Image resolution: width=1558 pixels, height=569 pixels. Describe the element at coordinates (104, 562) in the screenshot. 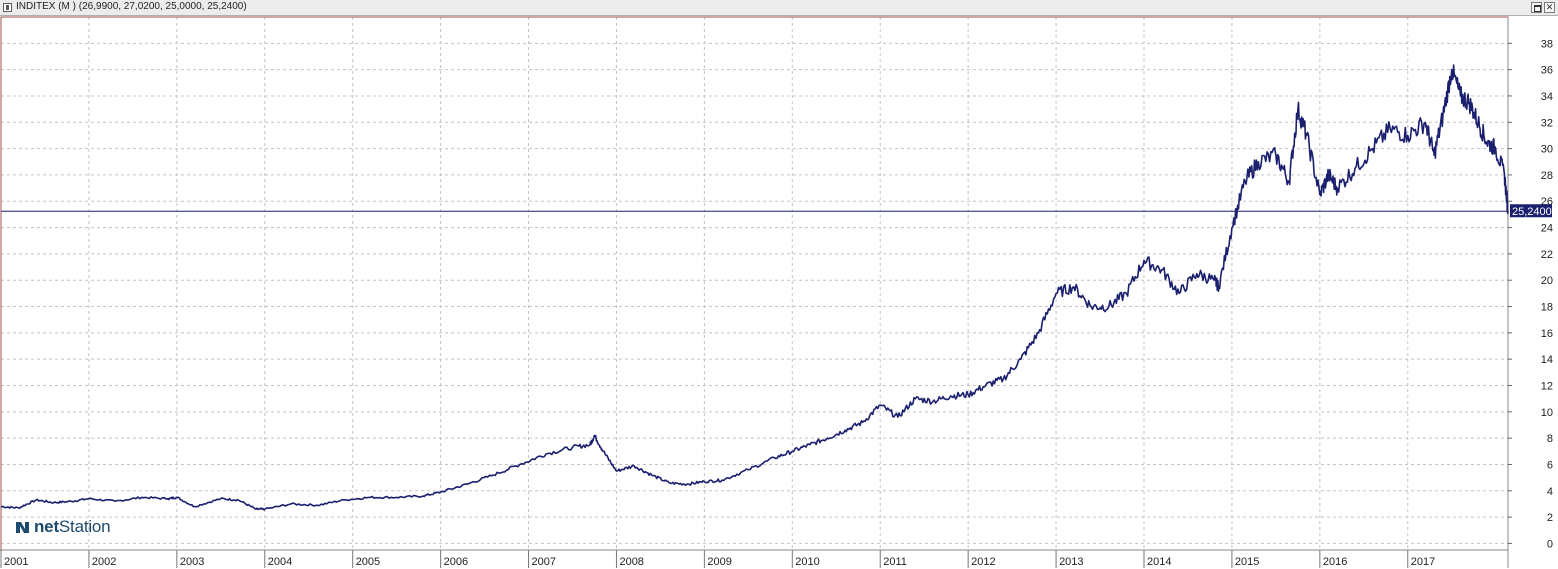

I see `x-tick-label: 2002` at that location.